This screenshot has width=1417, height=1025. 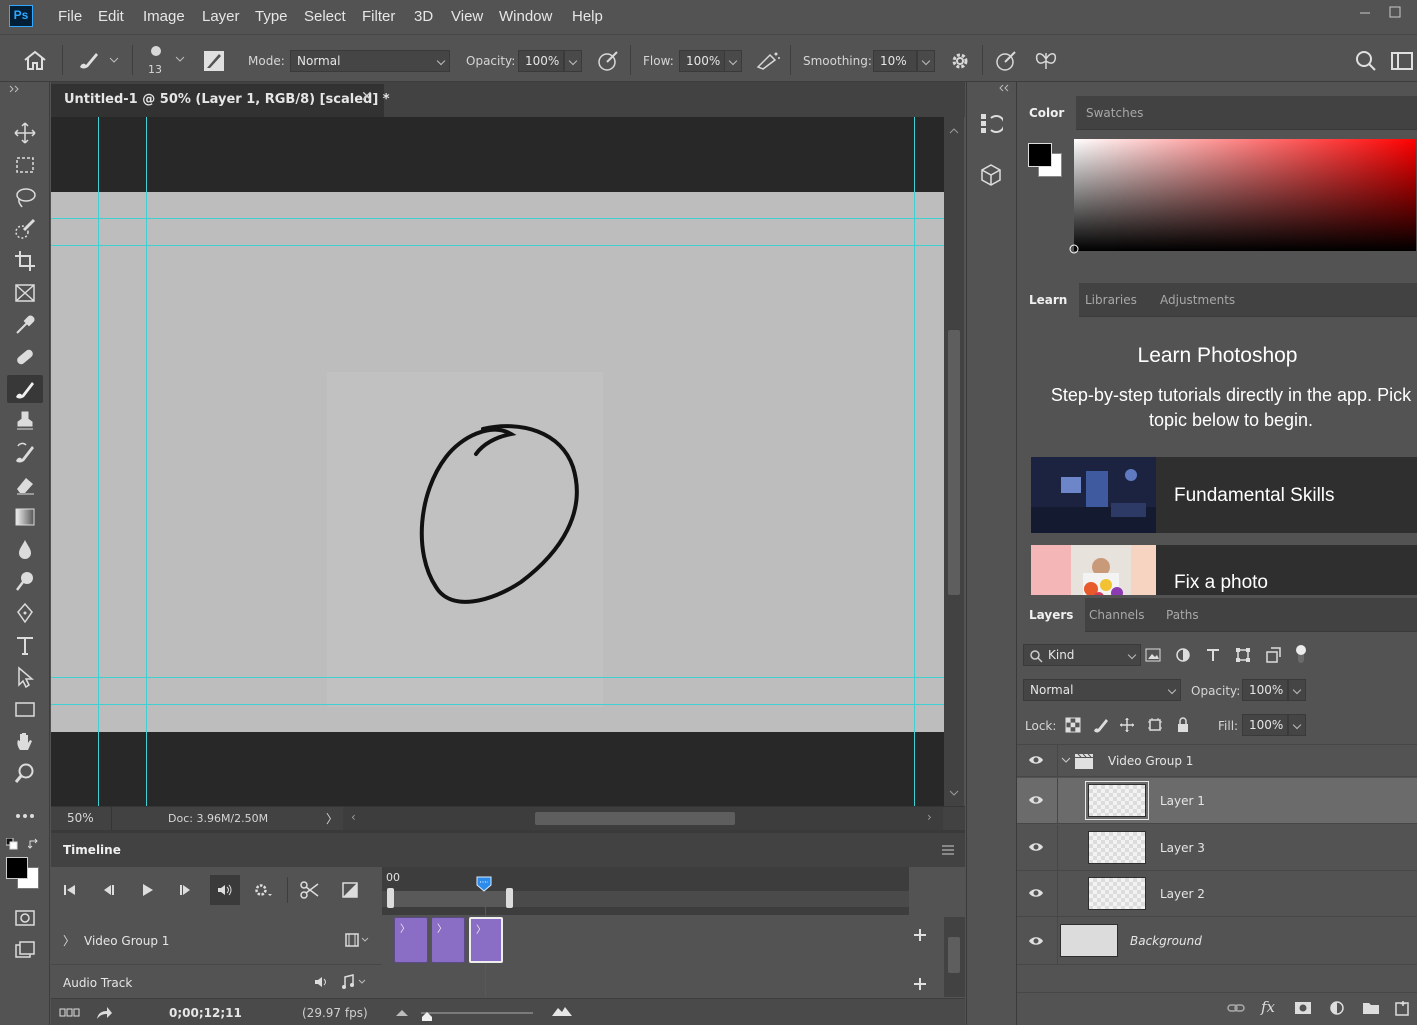 What do you see at coordinates (147, 890) in the screenshot?
I see `play-button` at bounding box center [147, 890].